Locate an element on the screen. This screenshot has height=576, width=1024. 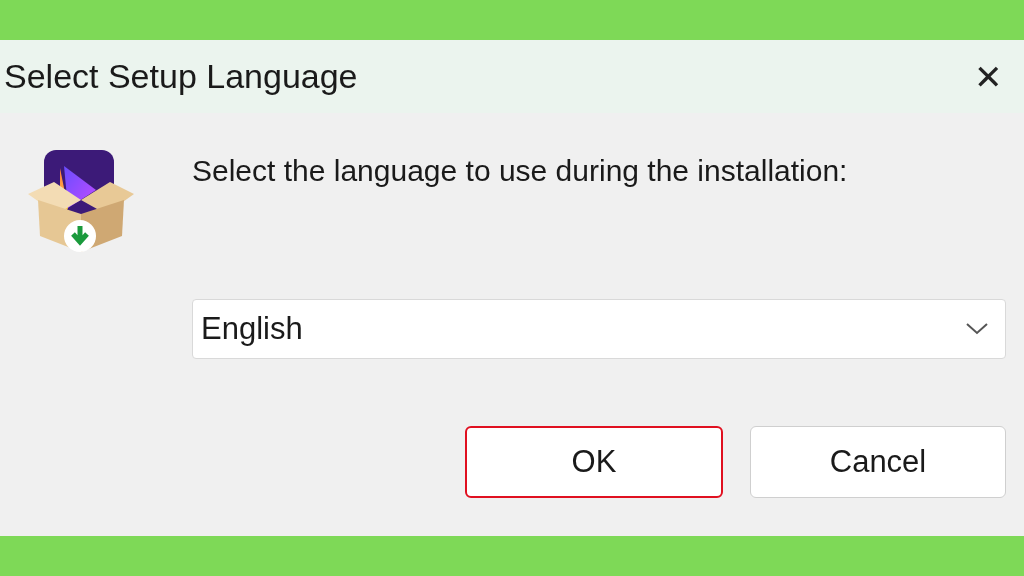
installer-package-icon is located at coordinates (81, 201).